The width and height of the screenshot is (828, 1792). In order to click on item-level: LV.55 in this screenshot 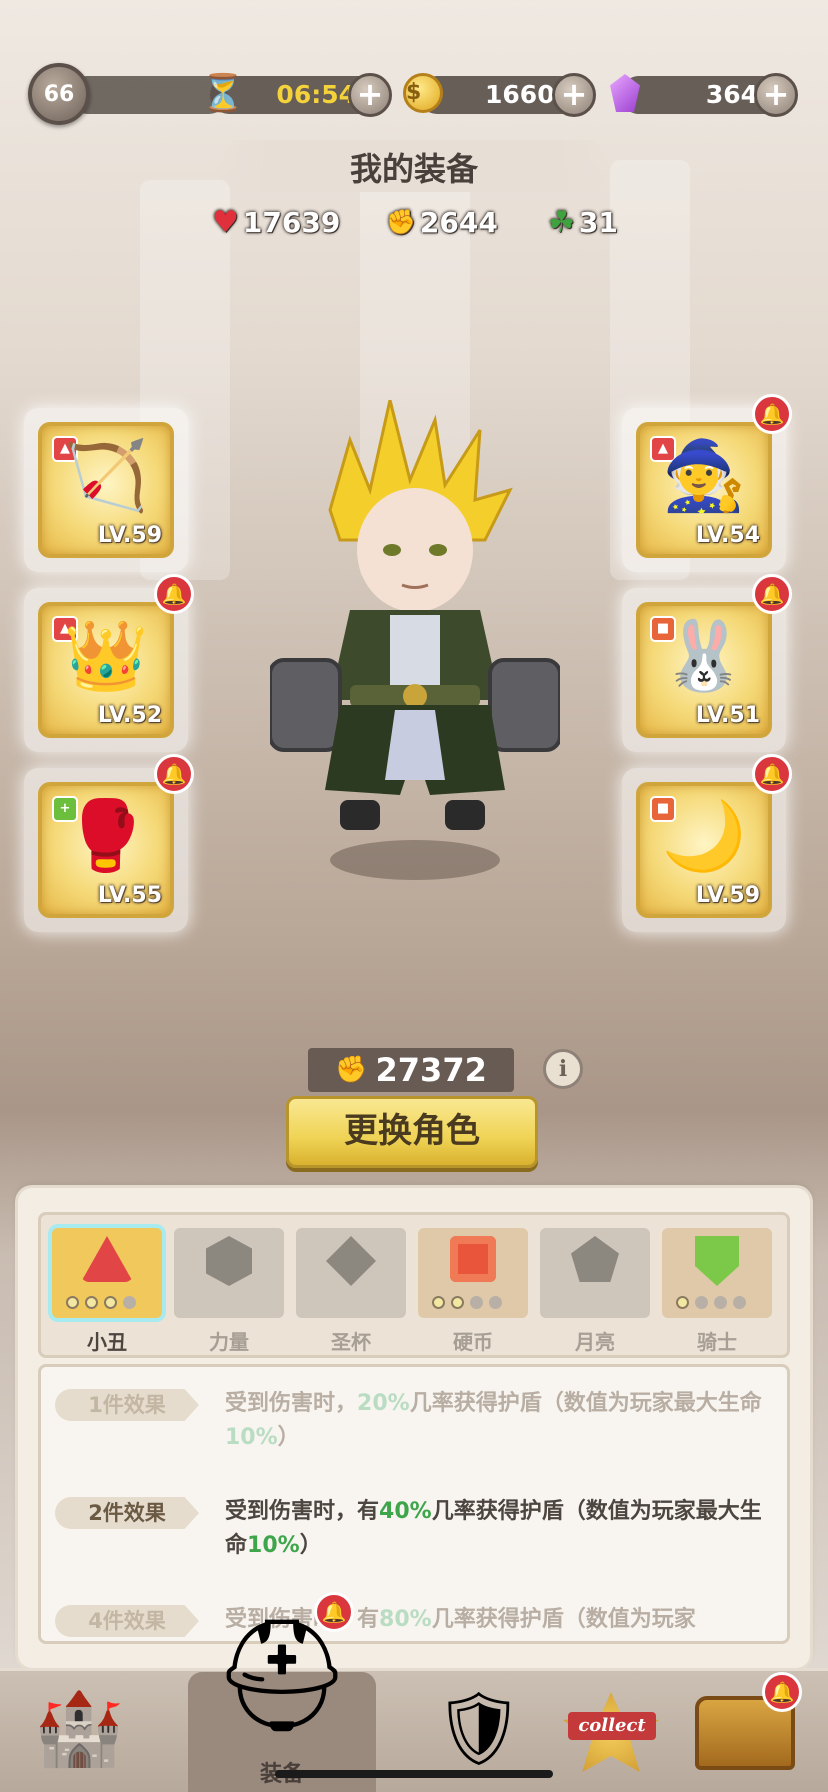, I will do `click(129, 895)`.